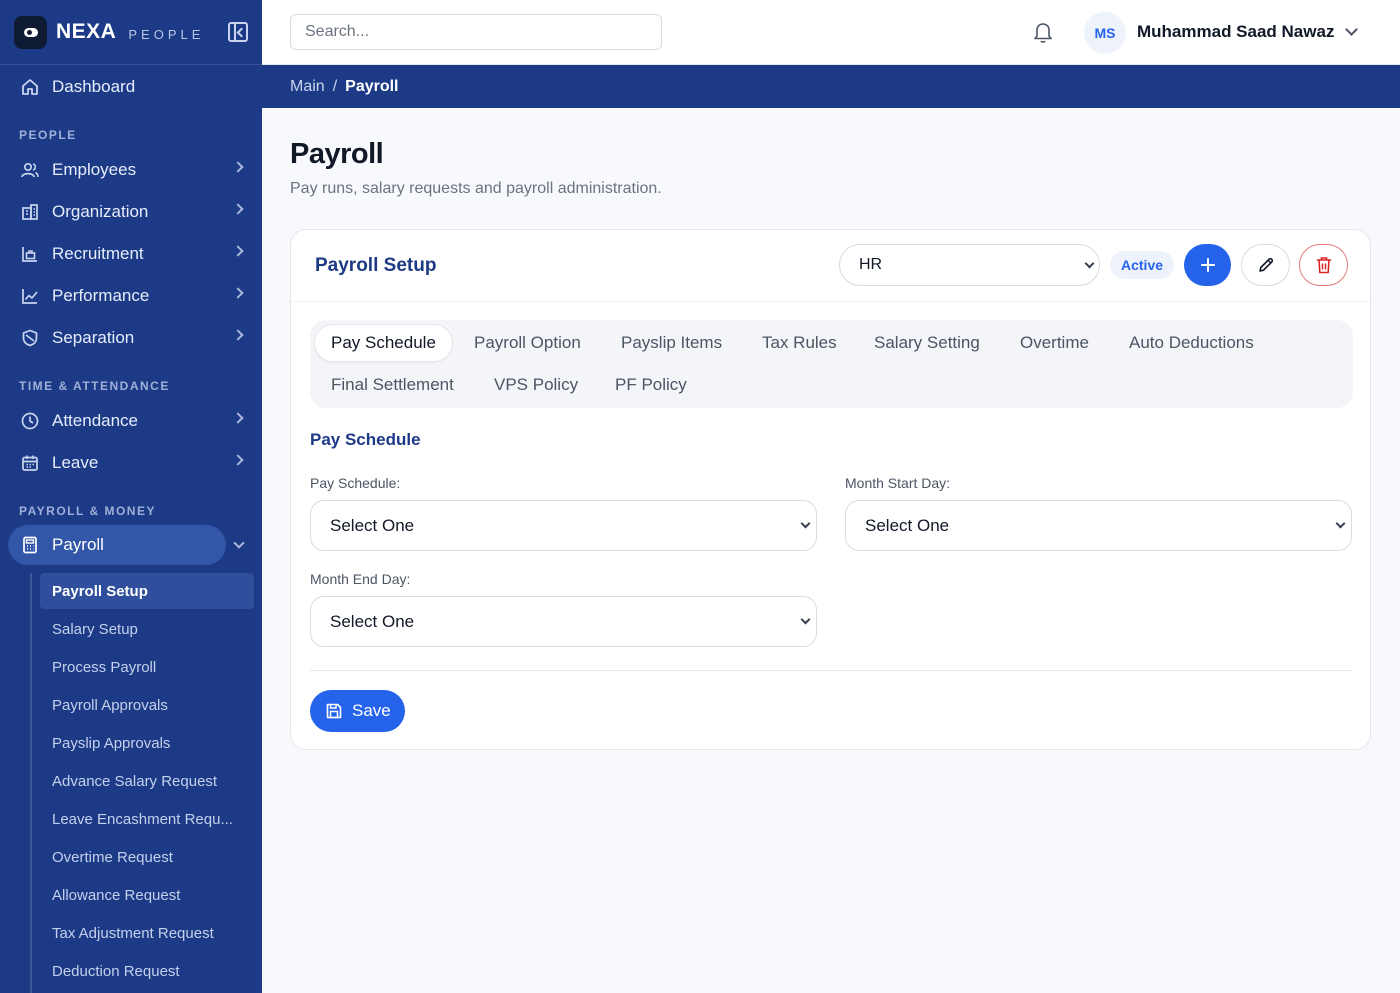 The height and width of the screenshot is (993, 1400). I want to click on calculator-icon, so click(30, 545).